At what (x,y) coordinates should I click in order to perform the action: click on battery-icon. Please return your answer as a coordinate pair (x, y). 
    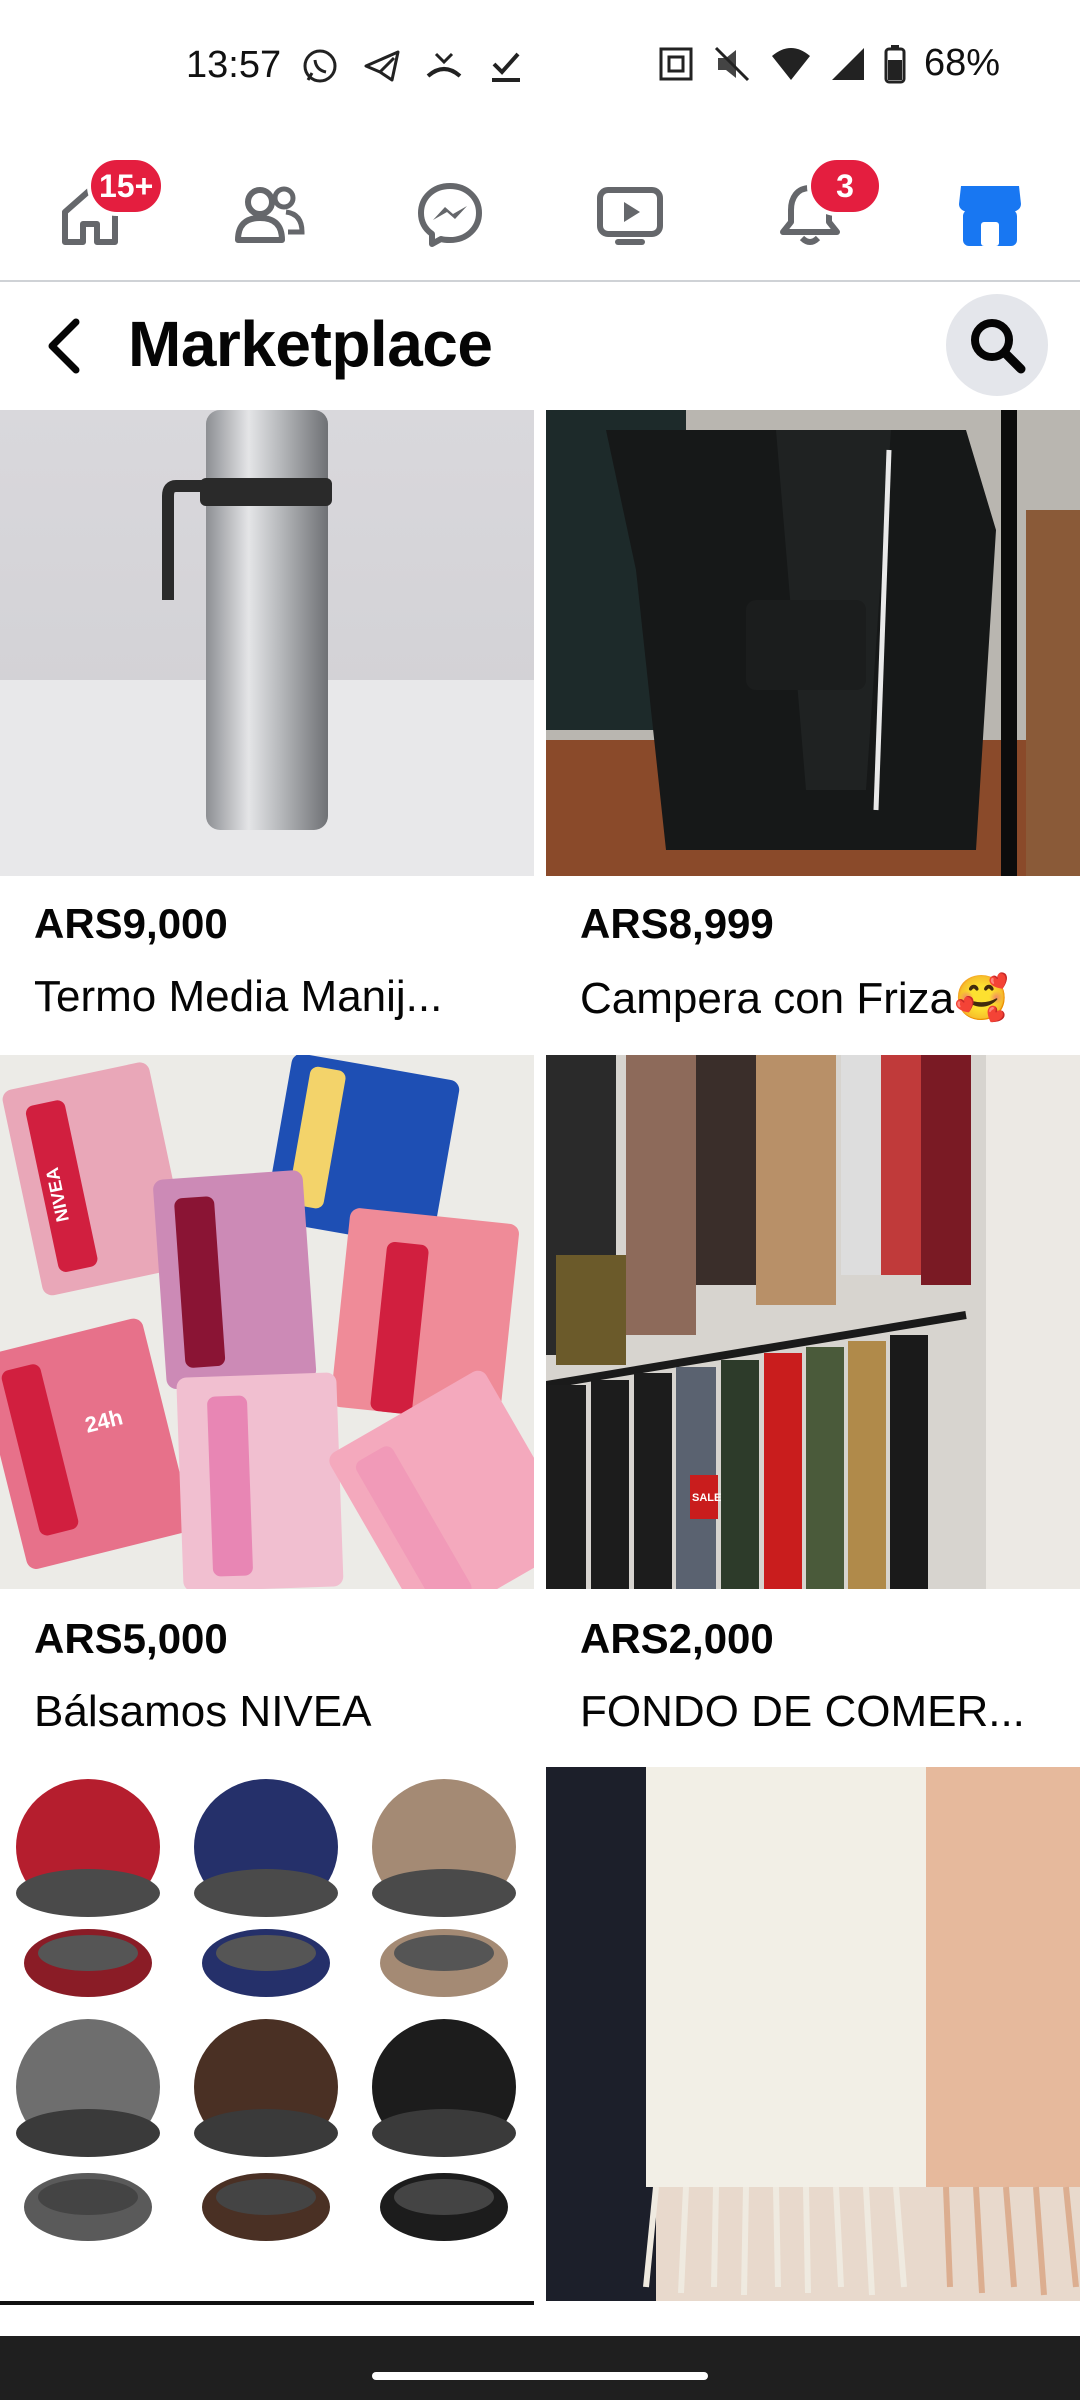
    Looking at the image, I should click on (895, 63).